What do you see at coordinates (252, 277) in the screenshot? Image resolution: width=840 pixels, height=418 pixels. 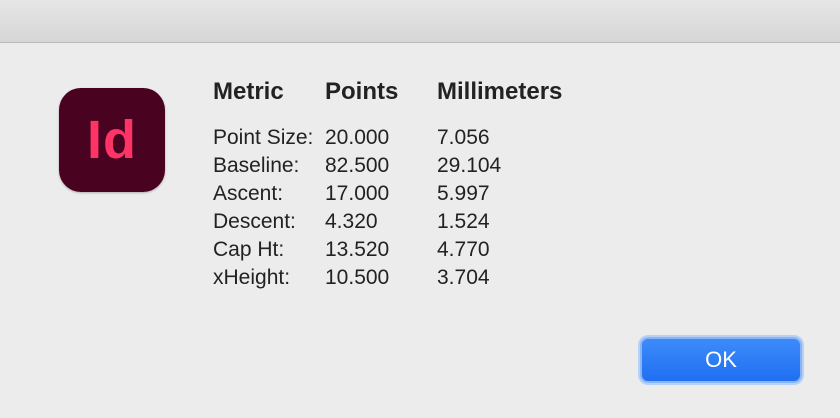 I see `metric-label: xHeight:` at bounding box center [252, 277].